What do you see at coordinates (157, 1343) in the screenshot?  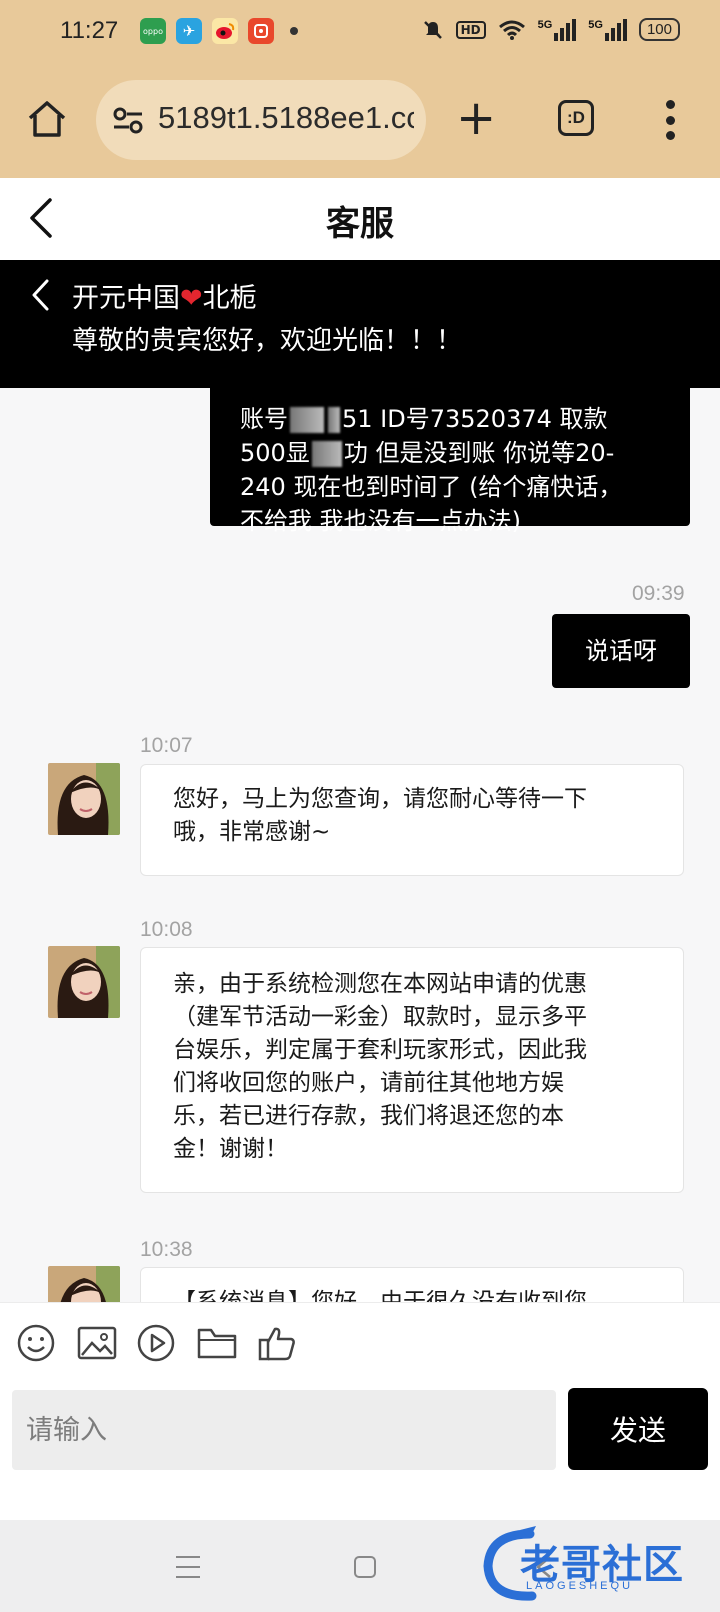 I see `video-play-icon` at bounding box center [157, 1343].